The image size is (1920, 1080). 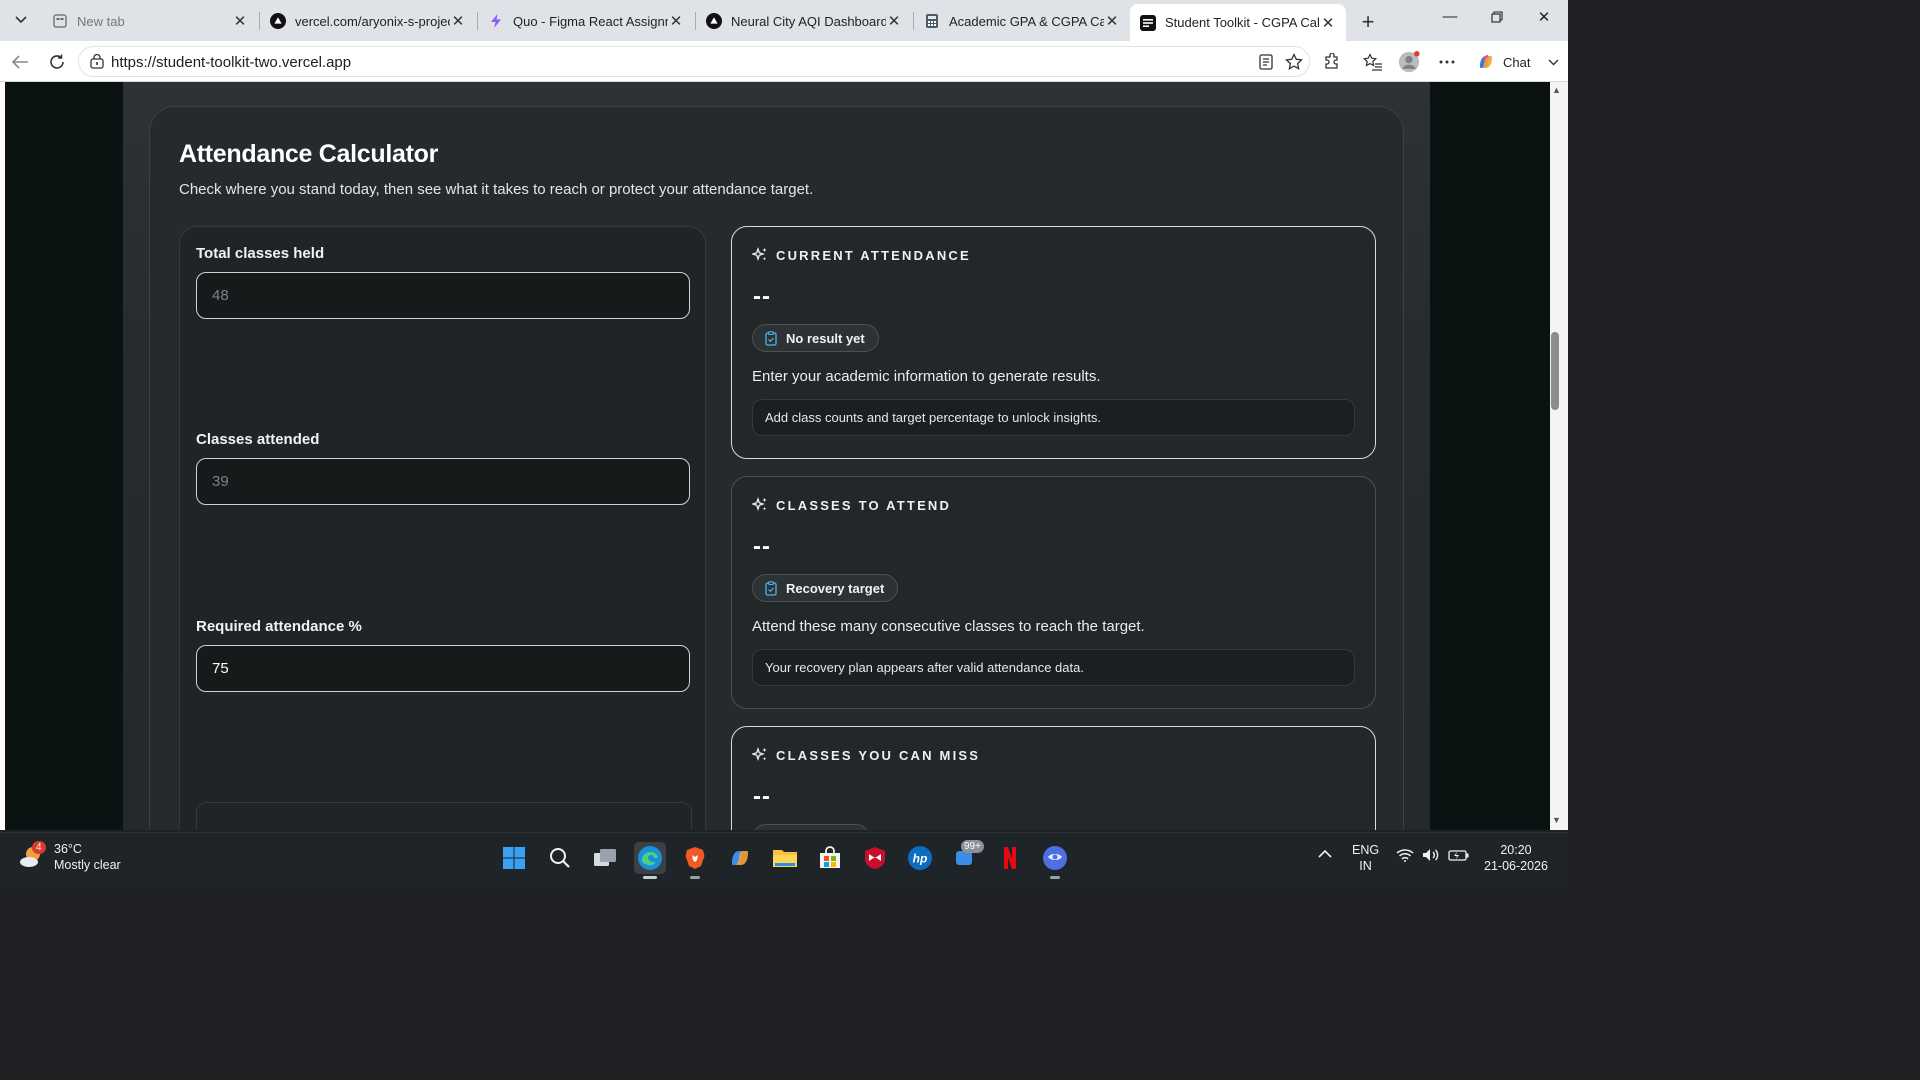 I want to click on extensions-icon, so click(x=1332, y=62).